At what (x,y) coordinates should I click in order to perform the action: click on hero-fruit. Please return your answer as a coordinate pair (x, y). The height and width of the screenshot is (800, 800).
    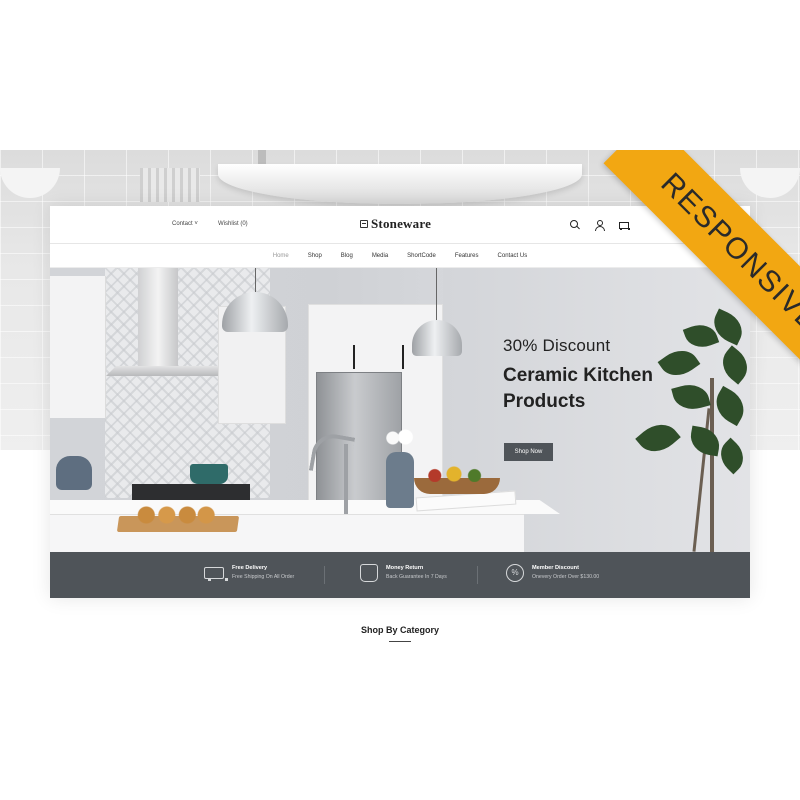
    Looking at the image, I should click on (454, 474).